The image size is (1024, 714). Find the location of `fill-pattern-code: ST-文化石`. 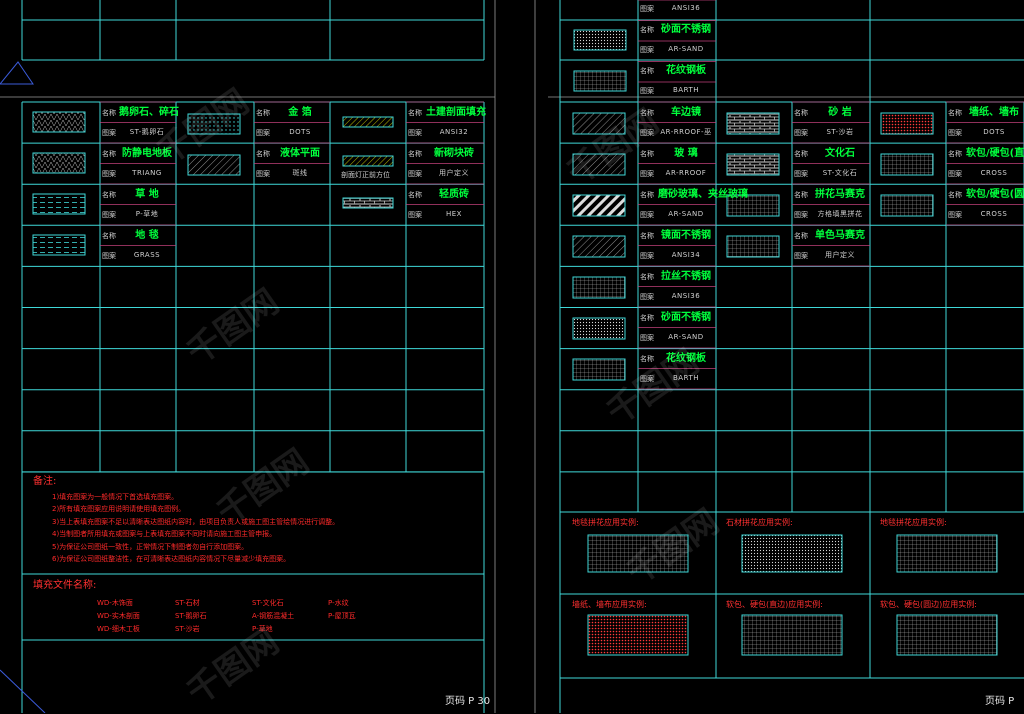

fill-pattern-code: ST-文化石 is located at coordinates (840, 173).